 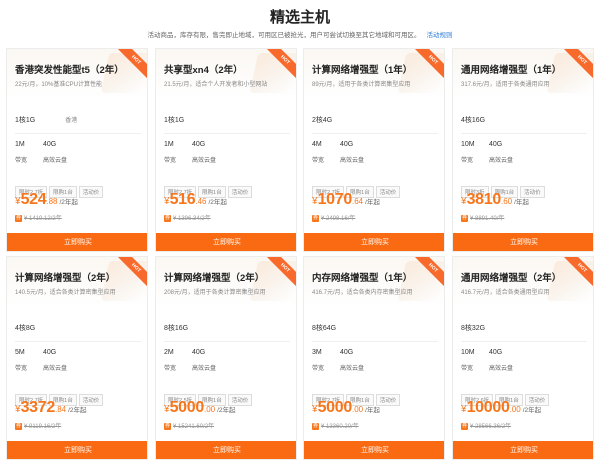 What do you see at coordinates (20, 352) in the screenshot?
I see `bandwidth-value: 5M` at bounding box center [20, 352].